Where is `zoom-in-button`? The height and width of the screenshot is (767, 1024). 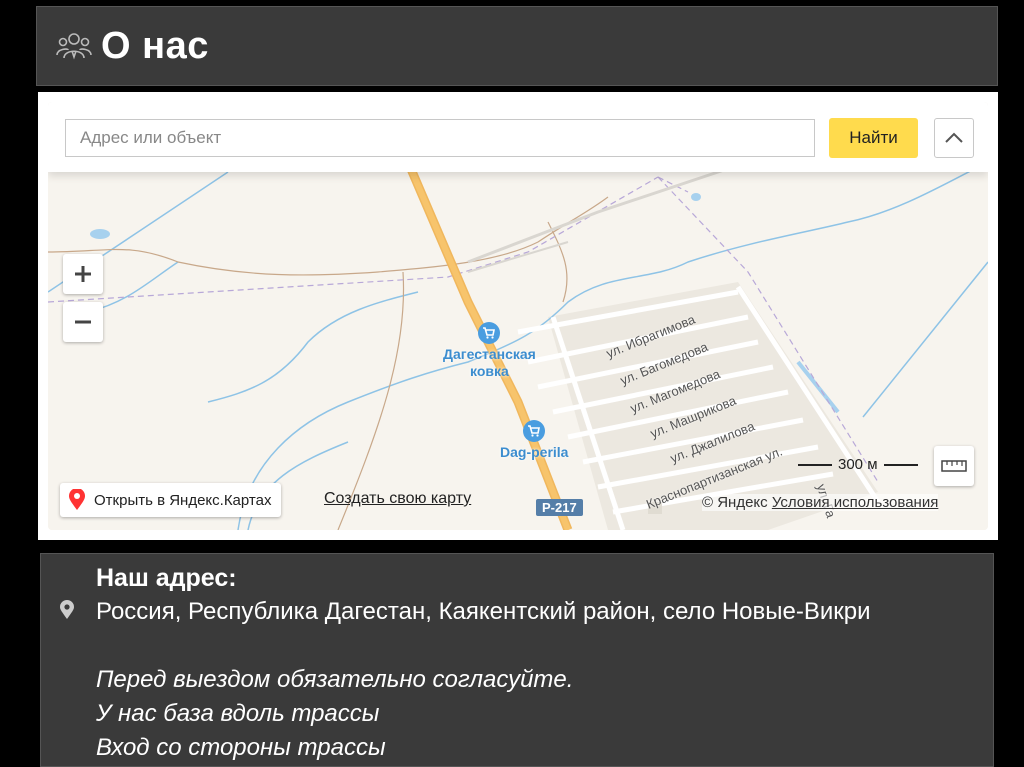 zoom-in-button is located at coordinates (83, 274).